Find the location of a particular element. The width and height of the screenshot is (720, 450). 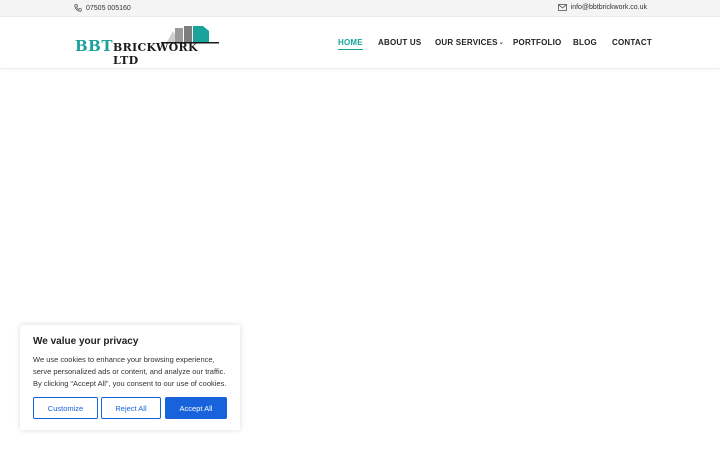

nav-contact: CONTACT is located at coordinates (632, 42).